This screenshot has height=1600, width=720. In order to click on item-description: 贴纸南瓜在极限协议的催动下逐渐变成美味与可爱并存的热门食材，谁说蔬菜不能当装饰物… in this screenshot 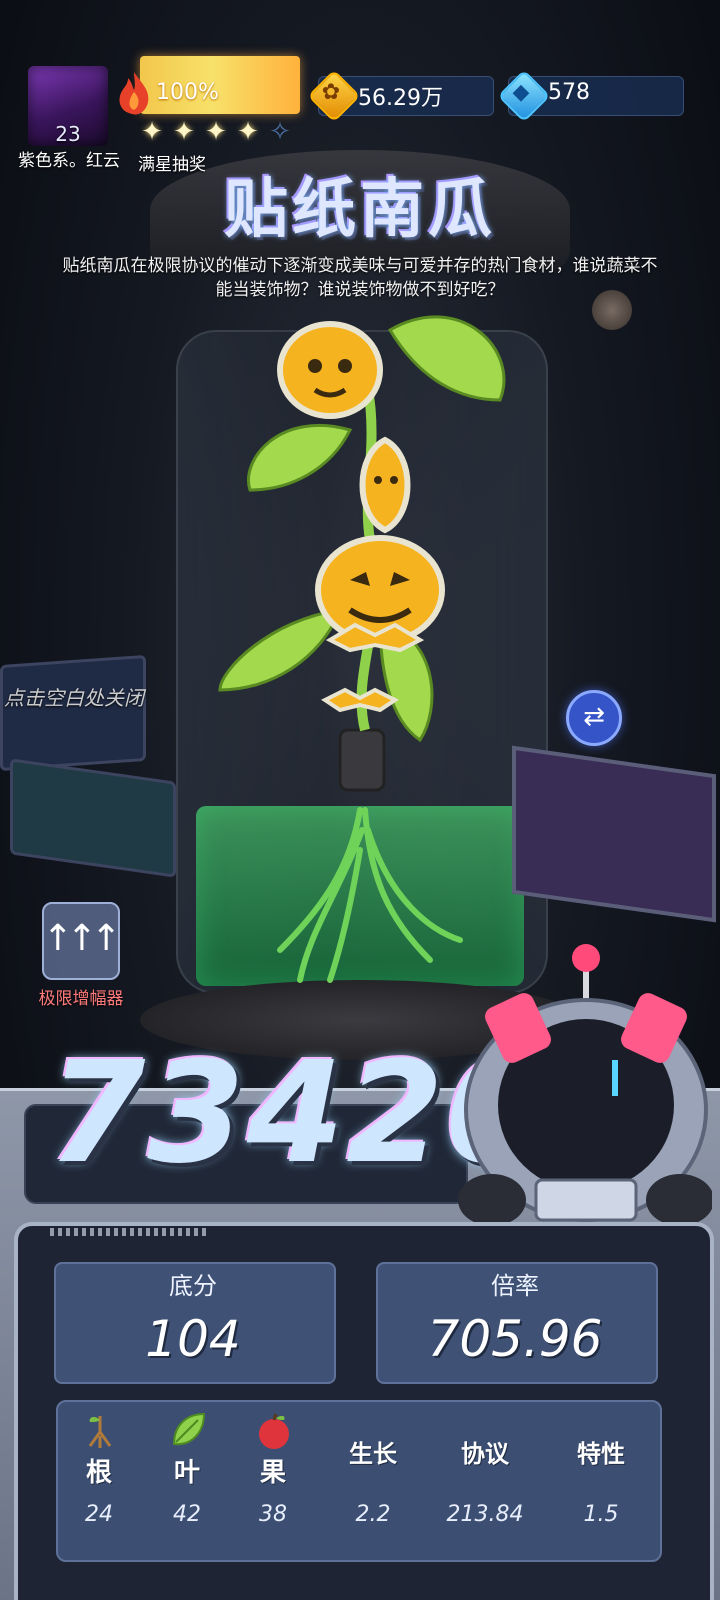, I will do `click(360, 278)`.